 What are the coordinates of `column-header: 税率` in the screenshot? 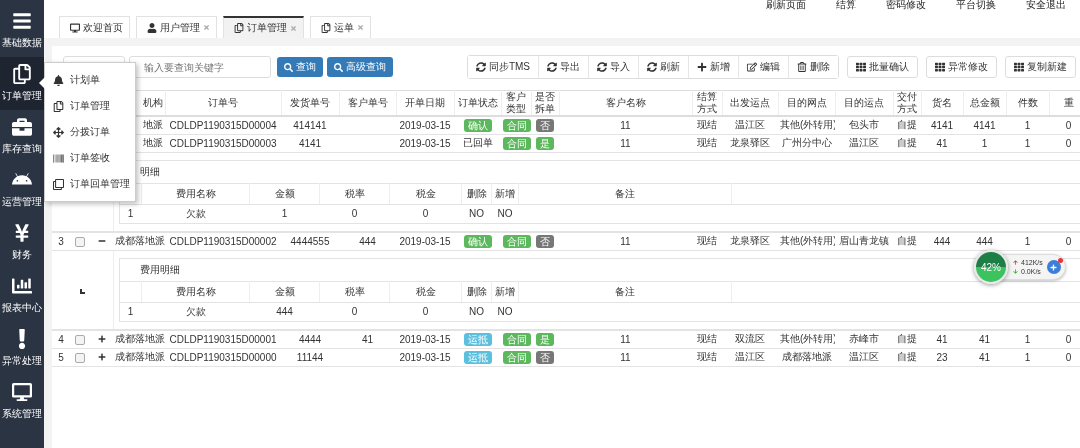 It's located at (354, 291).